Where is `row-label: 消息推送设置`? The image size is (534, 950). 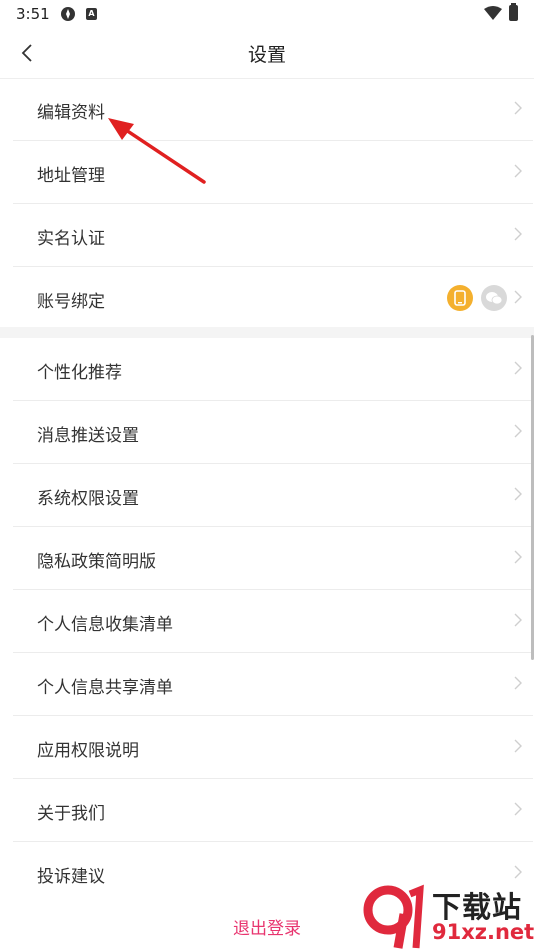
row-label: 消息推送设置 is located at coordinates (88, 436).